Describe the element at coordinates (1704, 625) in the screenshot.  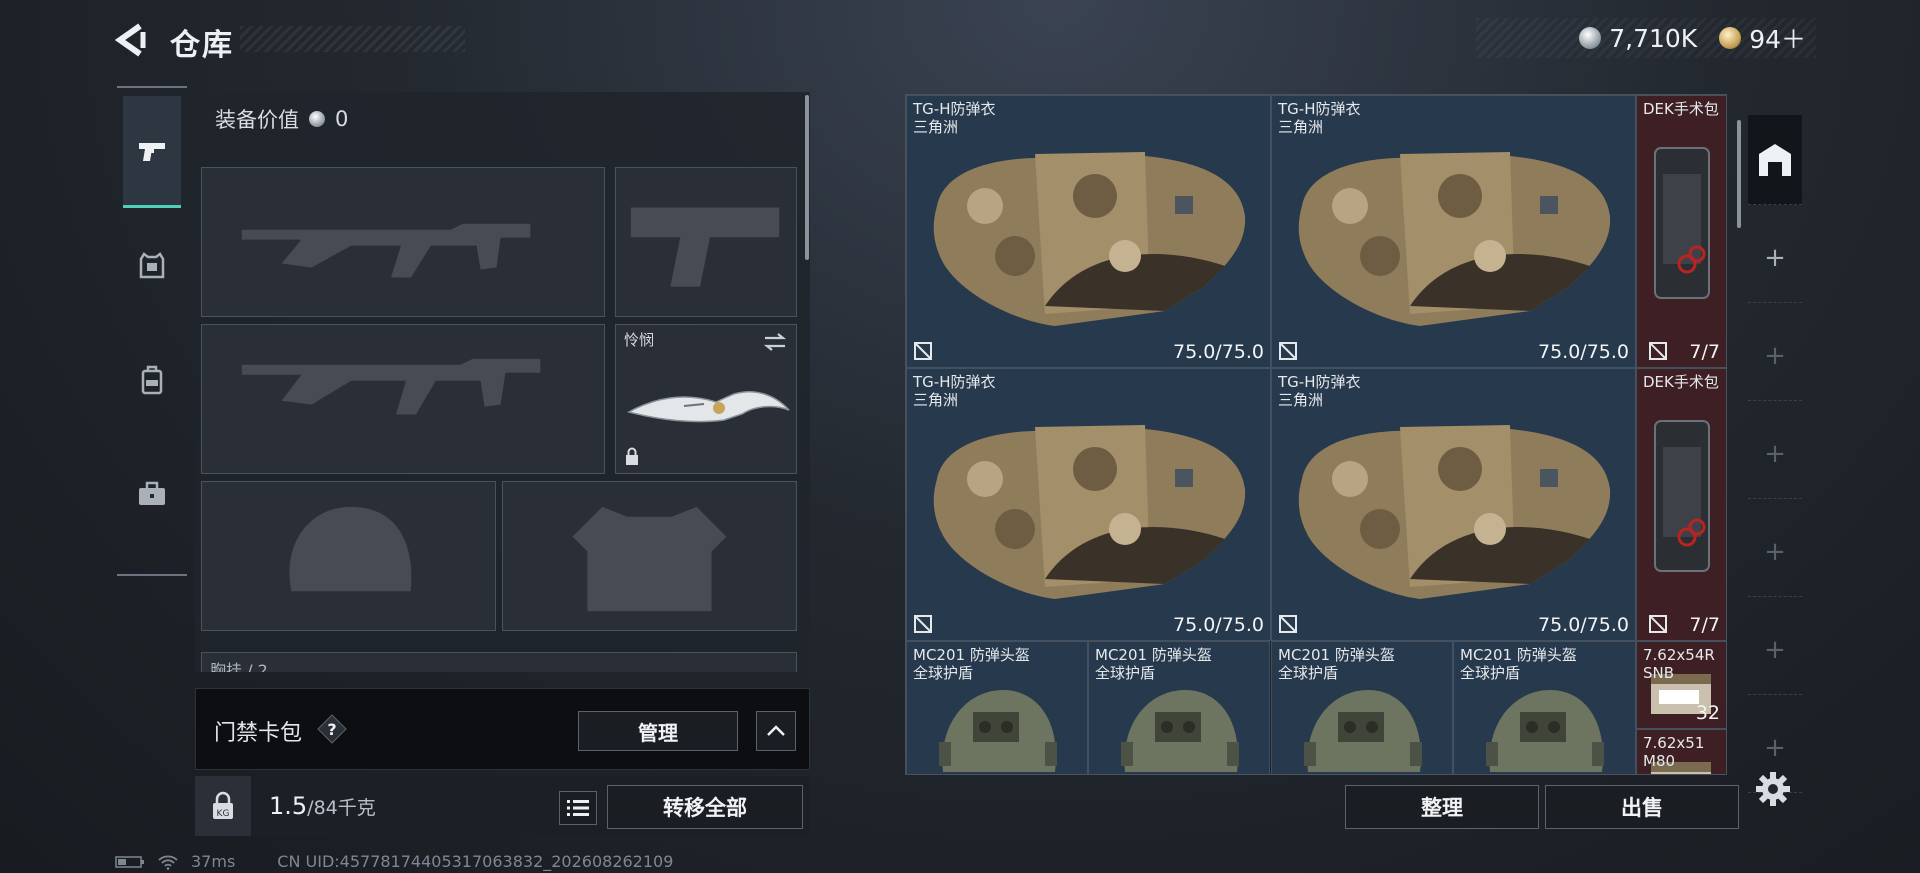
I see `stash-item-durability: 7/7` at that location.